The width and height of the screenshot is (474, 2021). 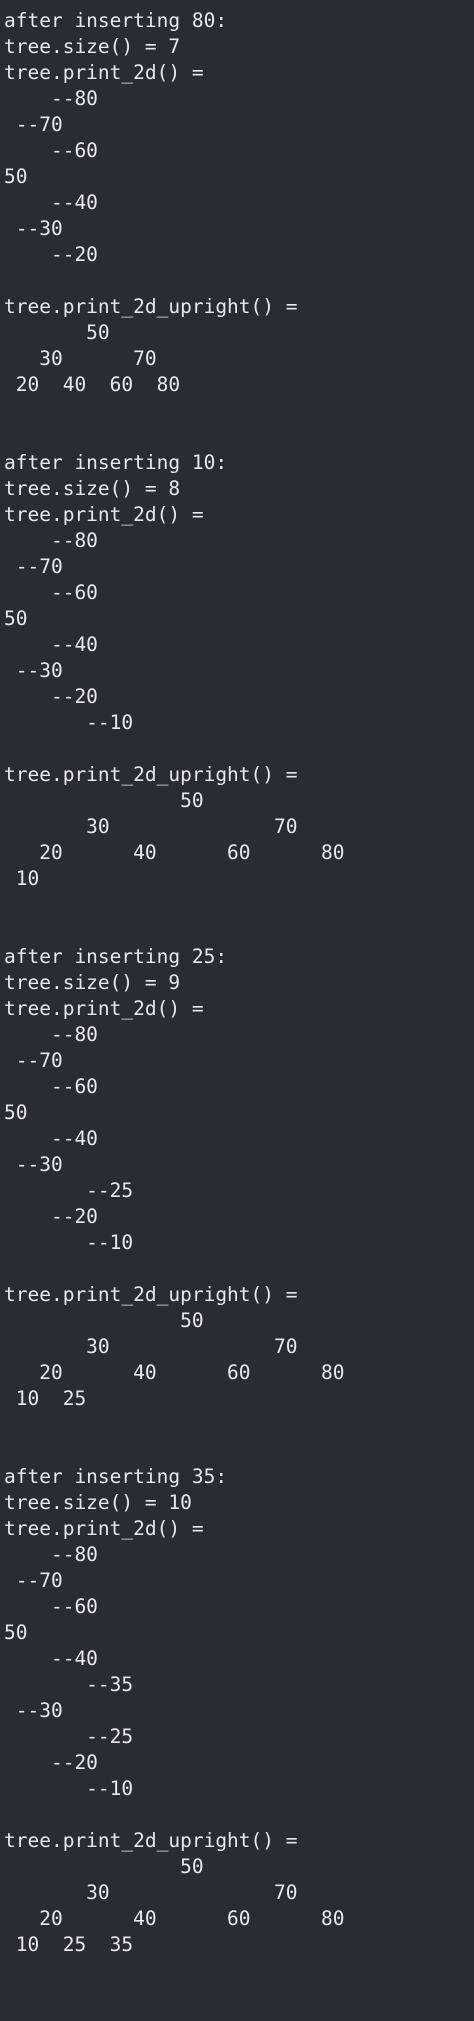 I want to click on output-line: tree.size() = 10, so click(x=98, y=1502).